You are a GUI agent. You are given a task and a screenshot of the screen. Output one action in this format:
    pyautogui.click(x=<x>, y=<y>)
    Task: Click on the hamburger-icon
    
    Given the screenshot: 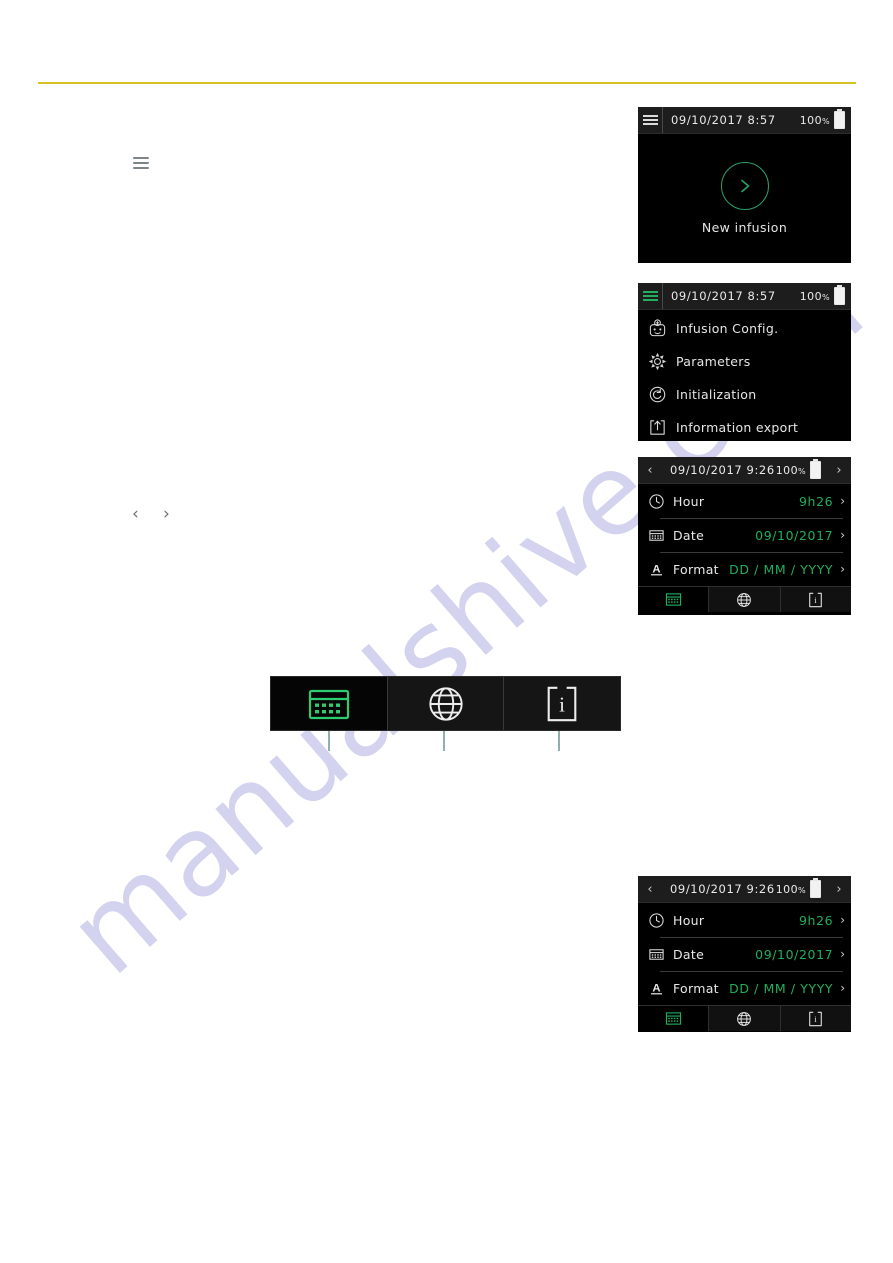 What is the action you would take?
    pyautogui.click(x=650, y=120)
    